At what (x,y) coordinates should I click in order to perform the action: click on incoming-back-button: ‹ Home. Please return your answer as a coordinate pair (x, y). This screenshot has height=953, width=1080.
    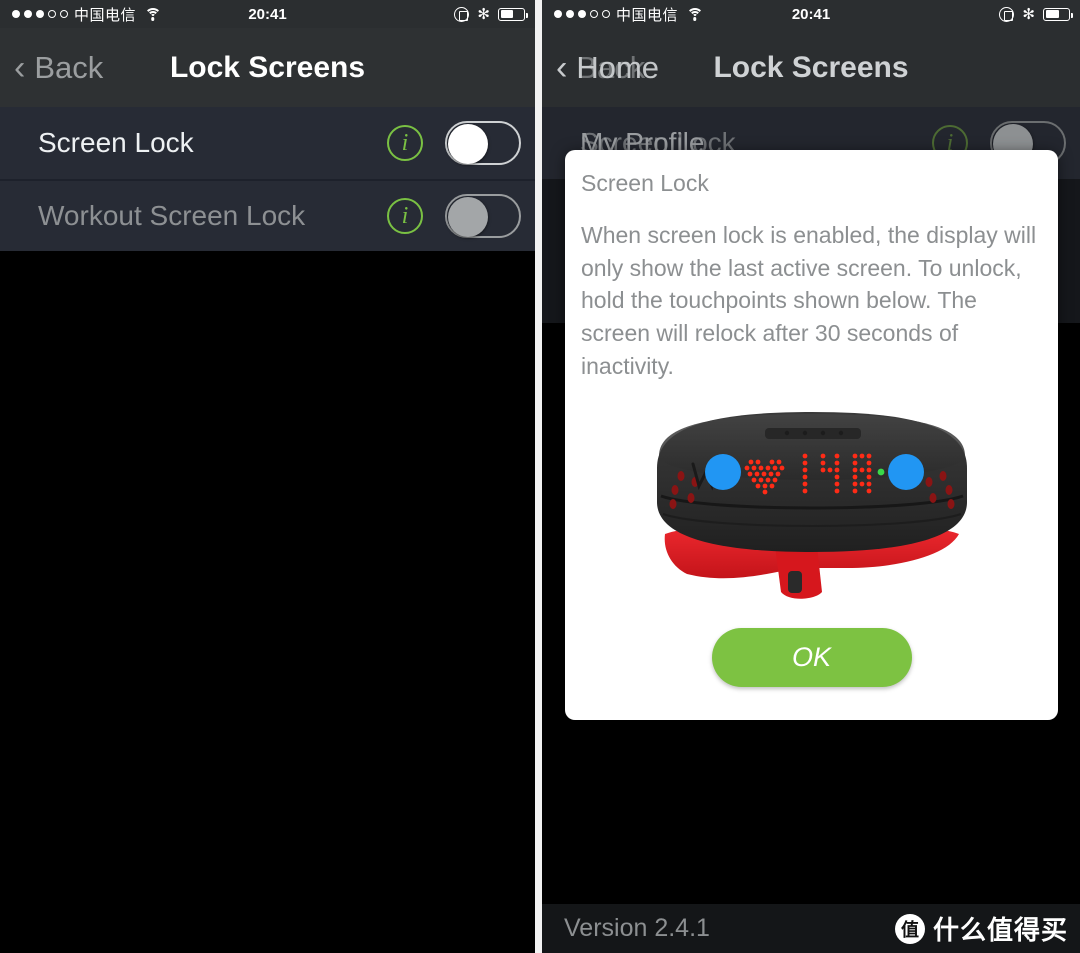
    Looking at the image, I should click on (607, 68).